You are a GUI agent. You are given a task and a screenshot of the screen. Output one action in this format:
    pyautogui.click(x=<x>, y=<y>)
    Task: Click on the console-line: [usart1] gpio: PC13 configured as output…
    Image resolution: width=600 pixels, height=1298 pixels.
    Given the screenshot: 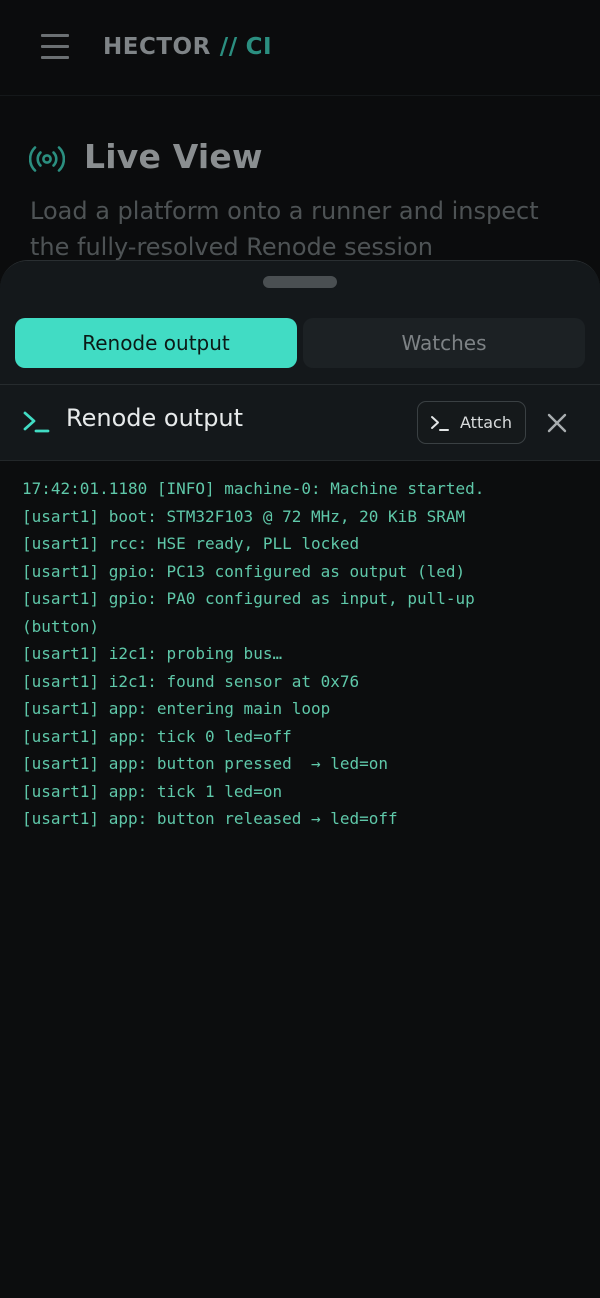 What is the action you would take?
    pyautogui.click(x=244, y=571)
    